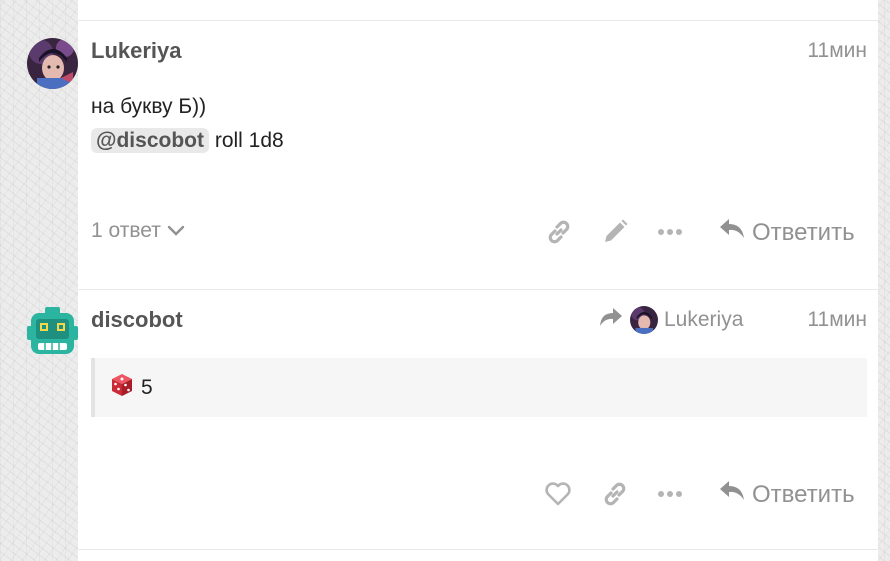 Image resolution: width=890 pixels, height=561 pixels. What do you see at coordinates (176, 231) in the screenshot?
I see `chevron-down-icon` at bounding box center [176, 231].